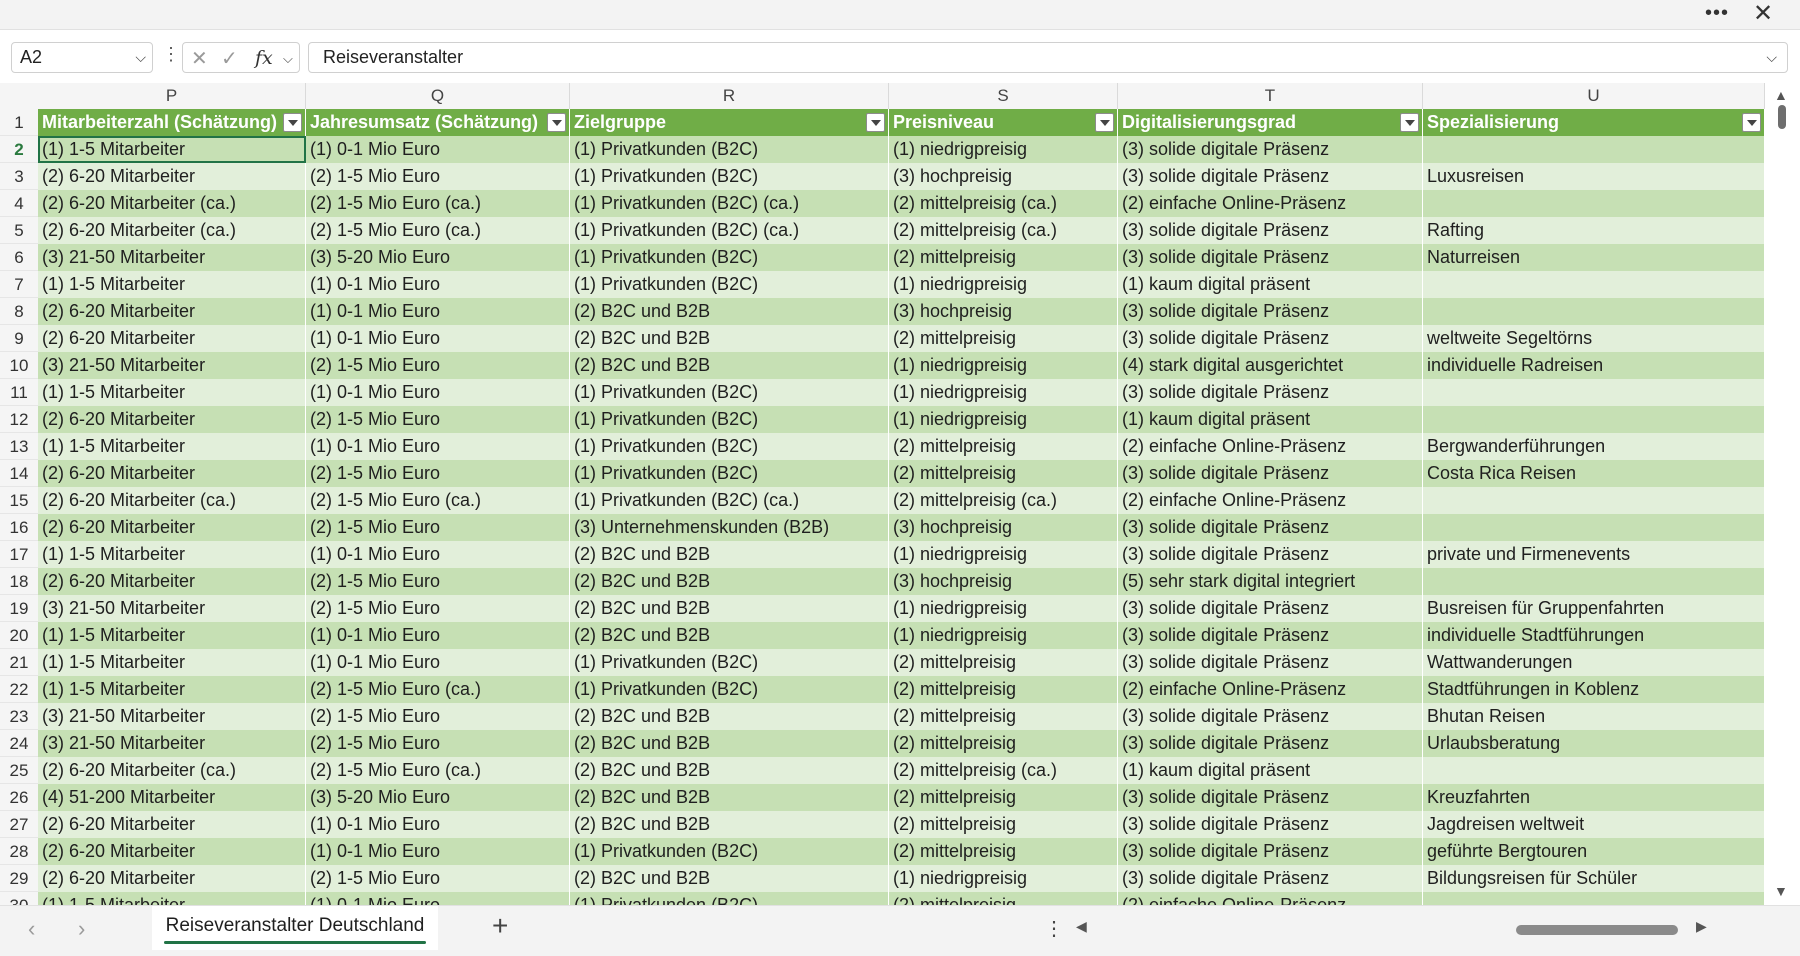 The height and width of the screenshot is (956, 1800). Describe the element at coordinates (172, 608) in the screenshot. I see `table-cell: (3) 21-50 Mitarbeiter` at that location.